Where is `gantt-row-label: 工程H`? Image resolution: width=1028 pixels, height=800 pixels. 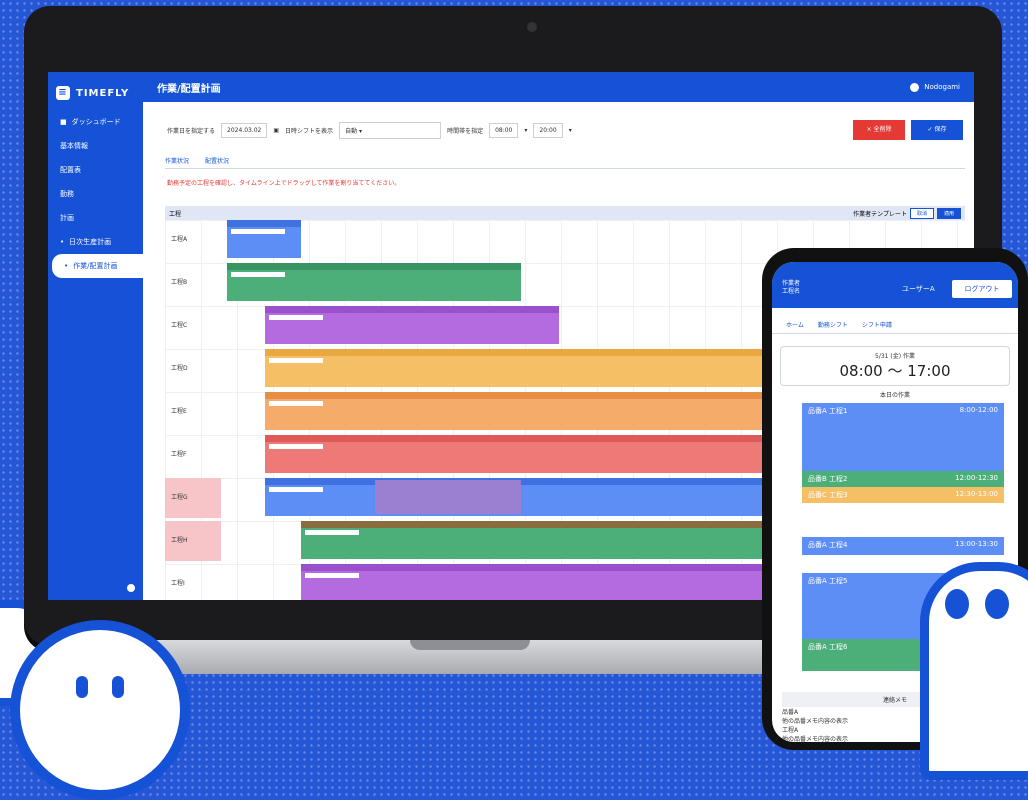
gantt-row-label: 工程H is located at coordinates (193, 541).